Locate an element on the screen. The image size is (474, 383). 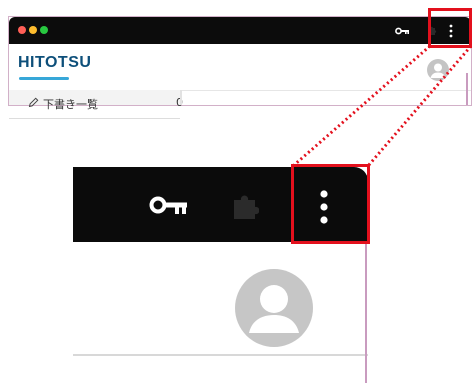
sidebar-item-label: 下書き一覧 is located at coordinates (70, 104).